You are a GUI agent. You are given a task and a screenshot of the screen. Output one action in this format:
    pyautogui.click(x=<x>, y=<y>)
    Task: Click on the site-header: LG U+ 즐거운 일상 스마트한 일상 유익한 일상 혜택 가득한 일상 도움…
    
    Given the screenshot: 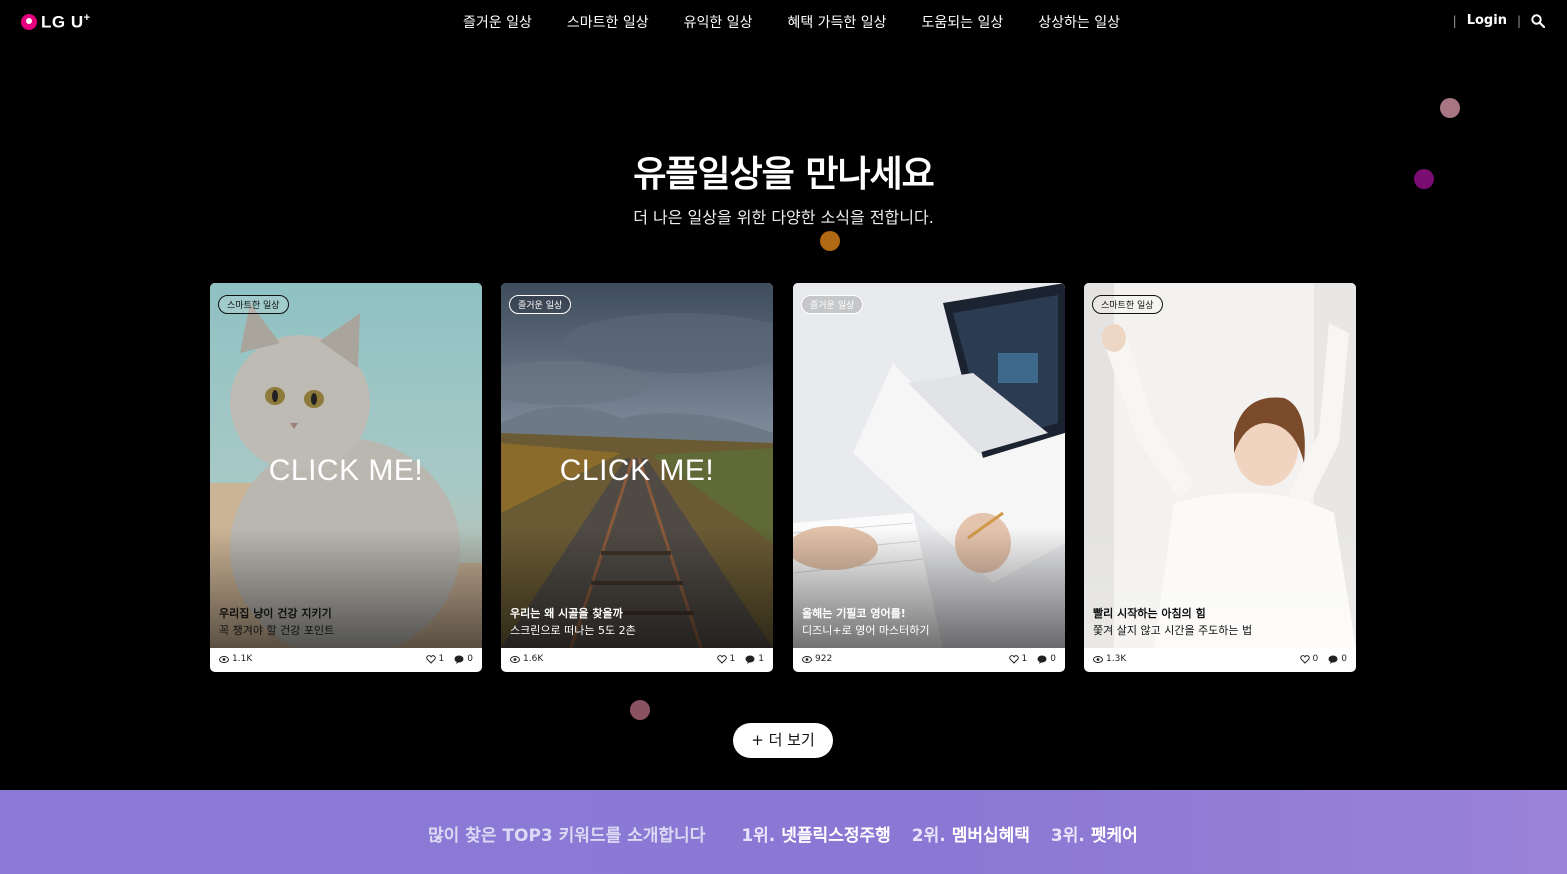 What is the action you would take?
    pyautogui.click(x=783, y=22)
    